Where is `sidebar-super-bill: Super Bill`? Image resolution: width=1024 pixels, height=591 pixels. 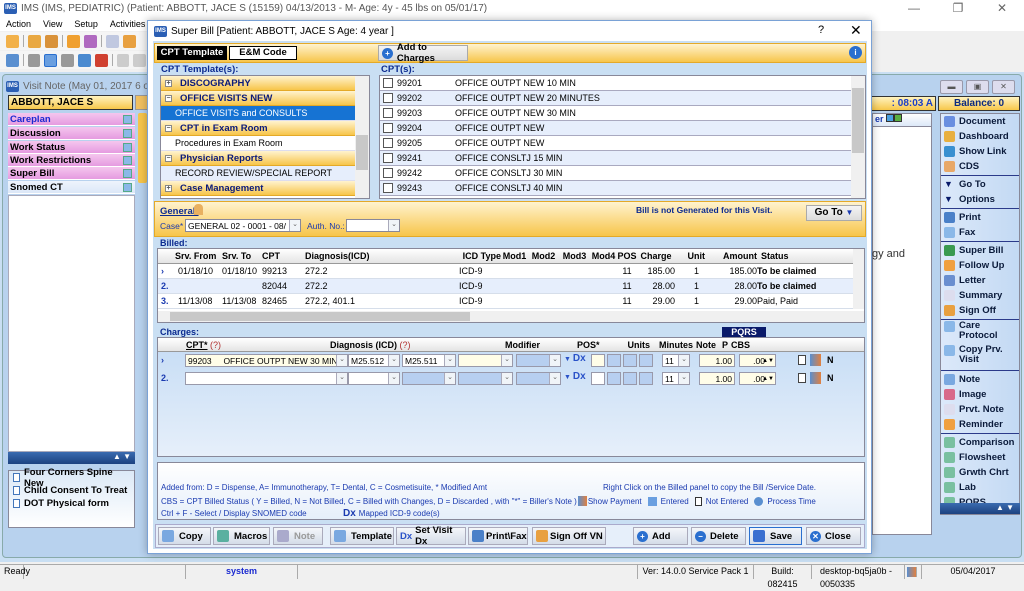 sidebar-super-bill: Super Bill is located at coordinates (980, 250).